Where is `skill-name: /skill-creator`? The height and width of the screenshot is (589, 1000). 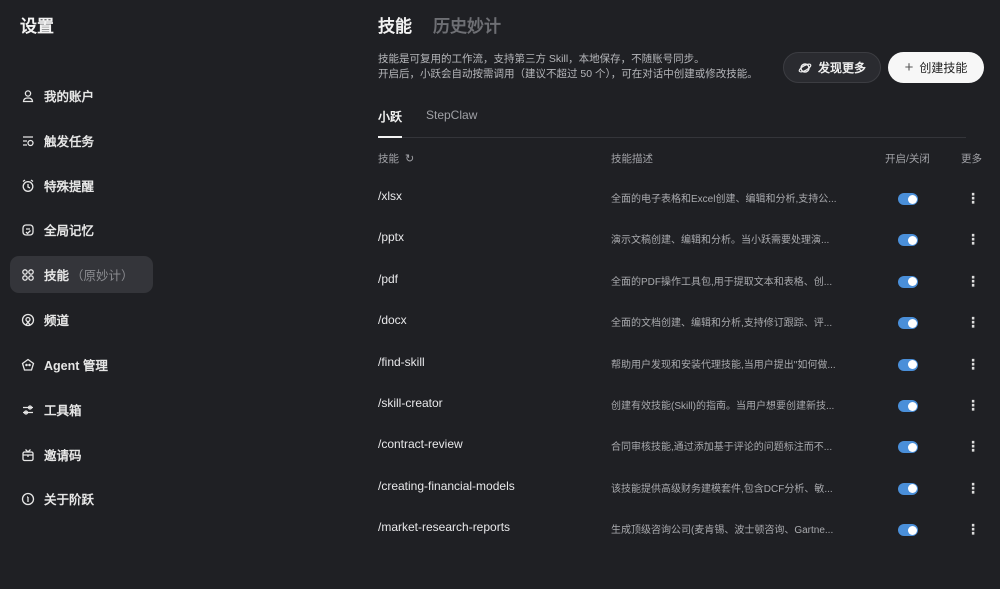 skill-name: /skill-creator is located at coordinates (410, 403).